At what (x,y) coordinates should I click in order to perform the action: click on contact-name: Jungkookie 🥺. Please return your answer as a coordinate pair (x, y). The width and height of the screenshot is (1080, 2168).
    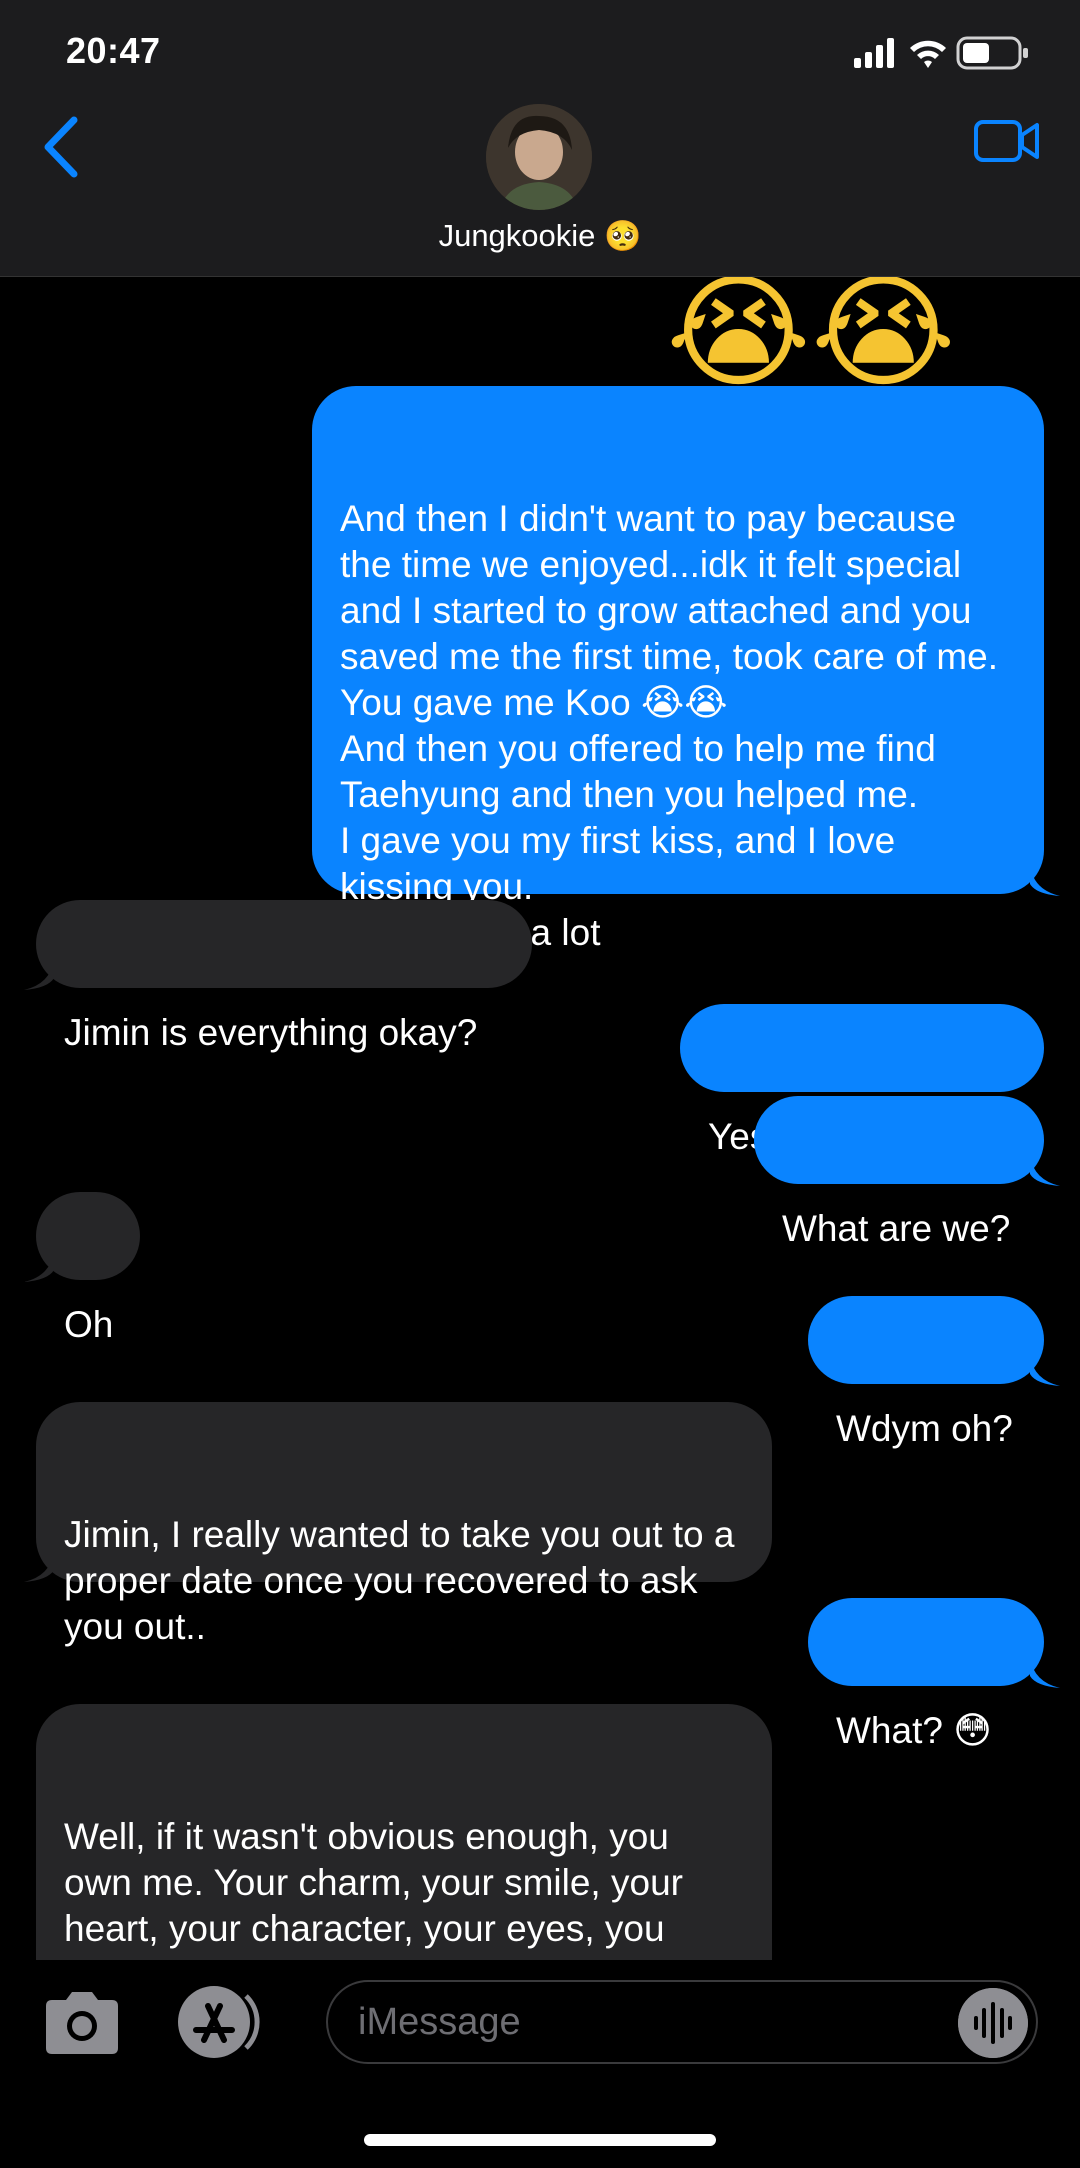
    Looking at the image, I should click on (540, 236).